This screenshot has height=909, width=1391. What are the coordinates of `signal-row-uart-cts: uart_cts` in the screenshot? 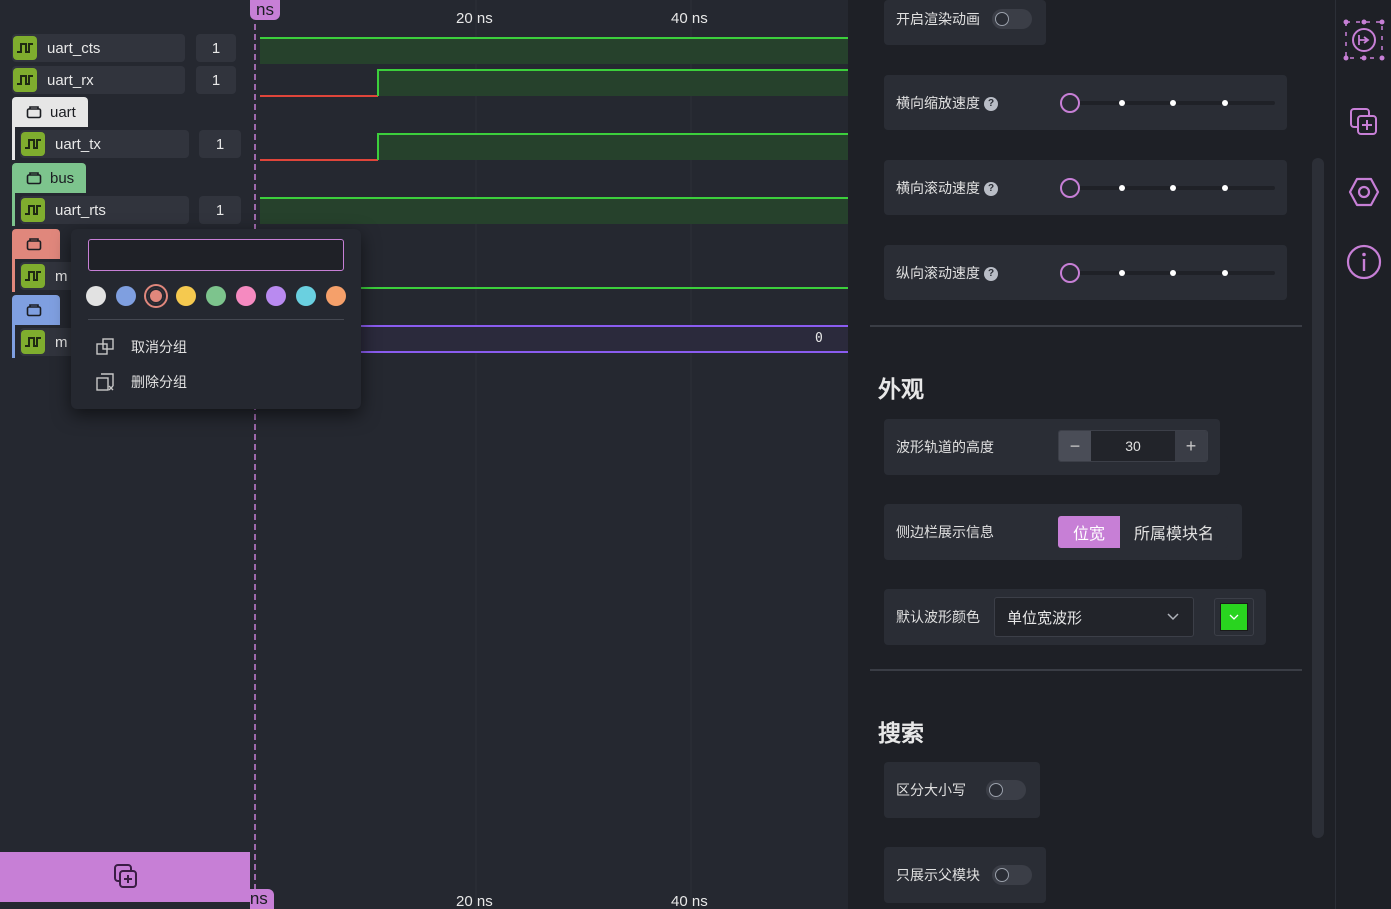 It's located at (98, 48).